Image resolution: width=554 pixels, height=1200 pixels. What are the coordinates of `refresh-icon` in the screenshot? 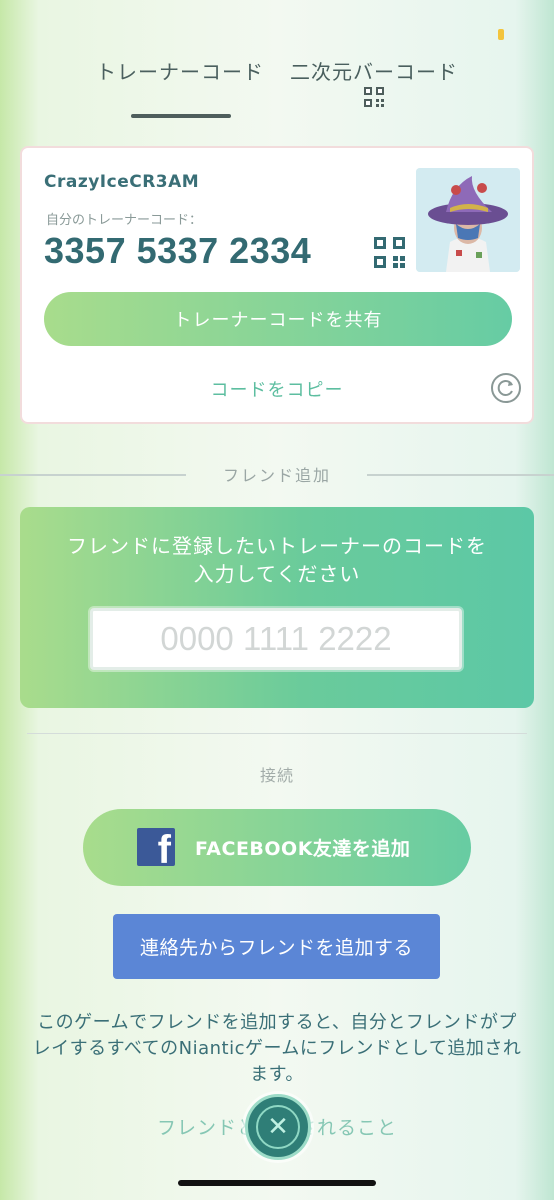 It's located at (506, 388).